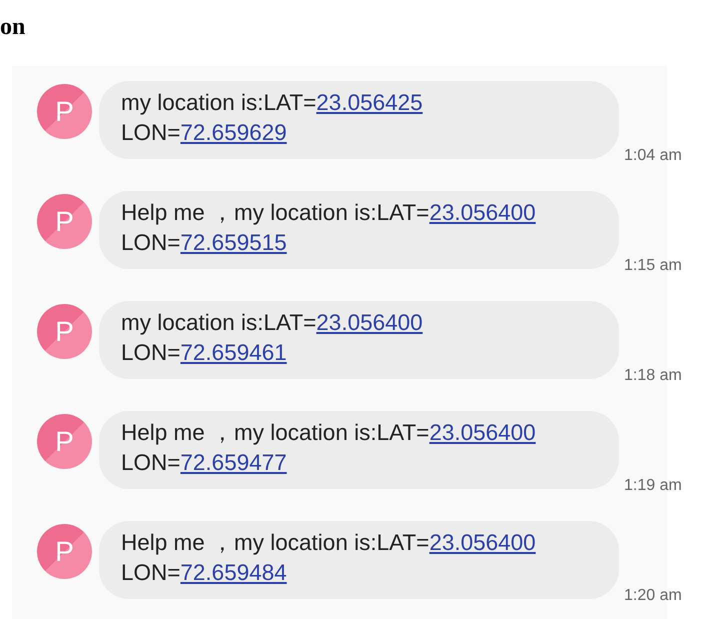 The width and height of the screenshot is (710, 619). What do you see at coordinates (272, 118) in the screenshot?
I see `message-text: my location is:LAT=23.056425 LON=72.659629` at bounding box center [272, 118].